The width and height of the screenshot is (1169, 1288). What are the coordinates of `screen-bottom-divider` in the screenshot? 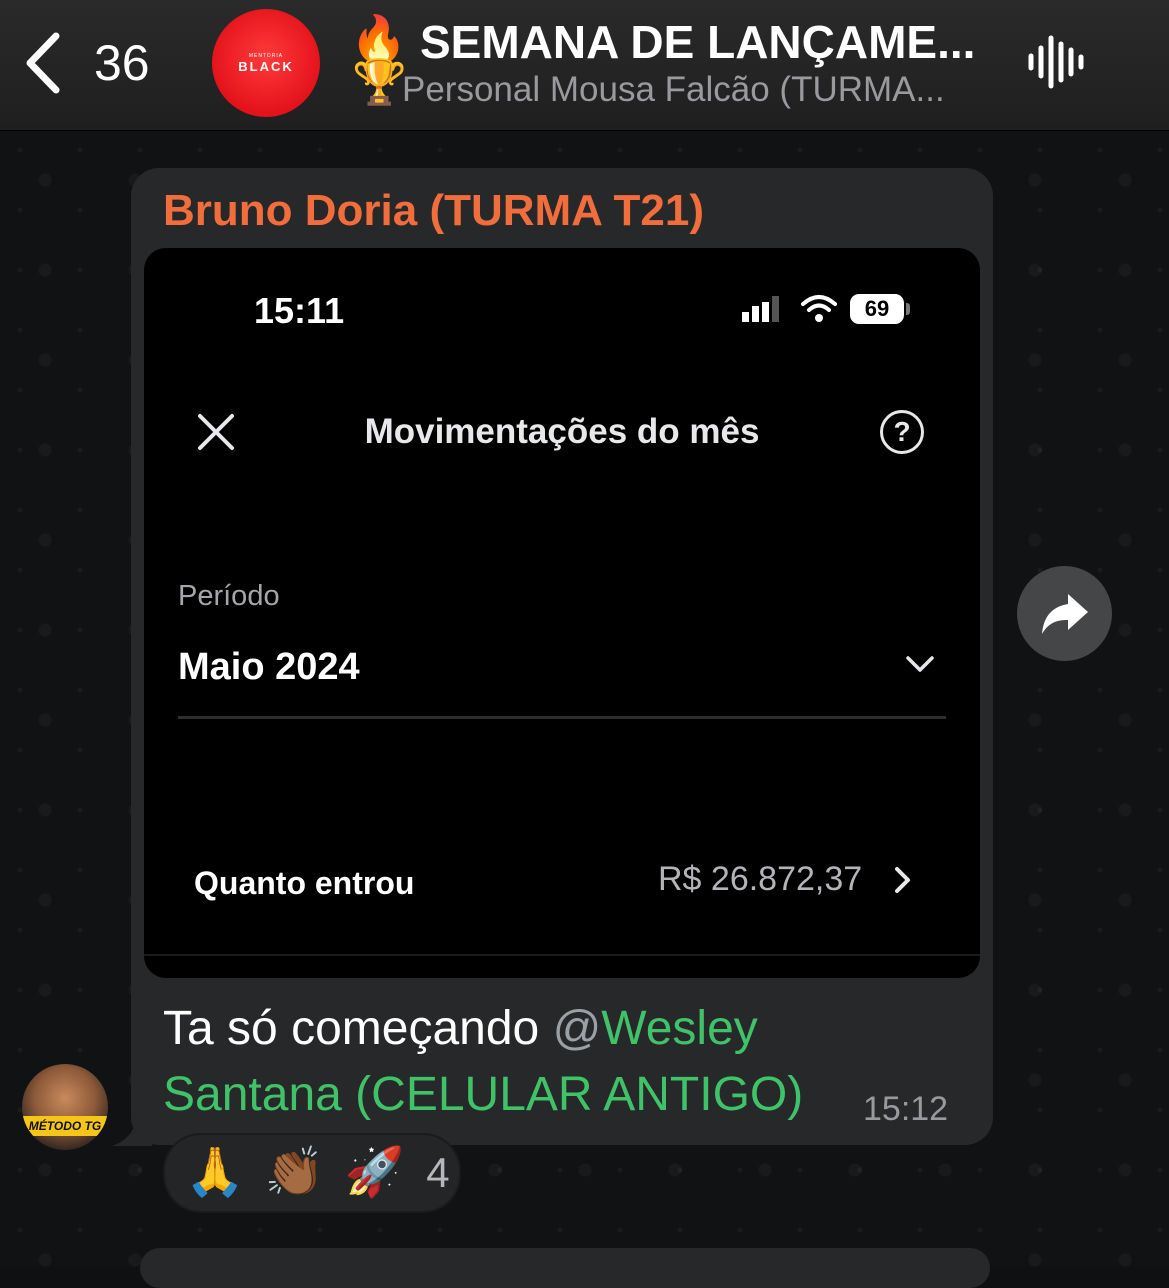 It's located at (562, 955).